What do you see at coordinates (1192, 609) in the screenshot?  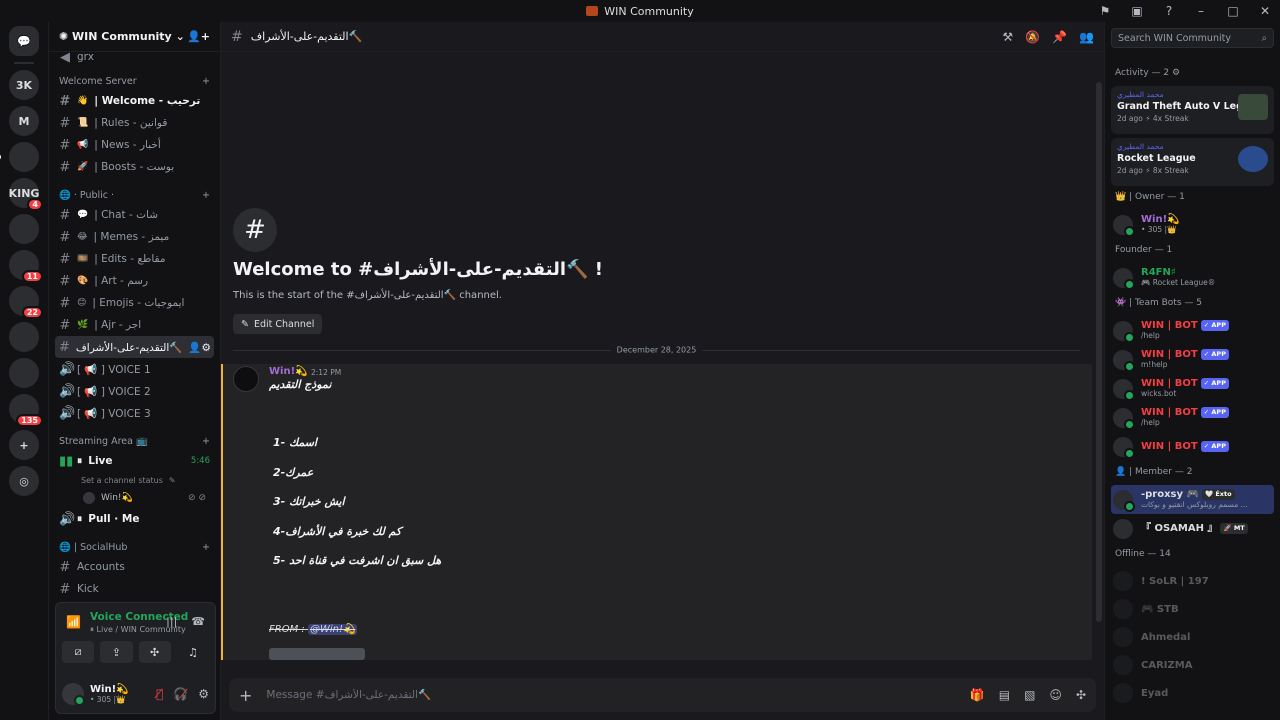 I see `member-item: 🎮 STB` at bounding box center [1192, 609].